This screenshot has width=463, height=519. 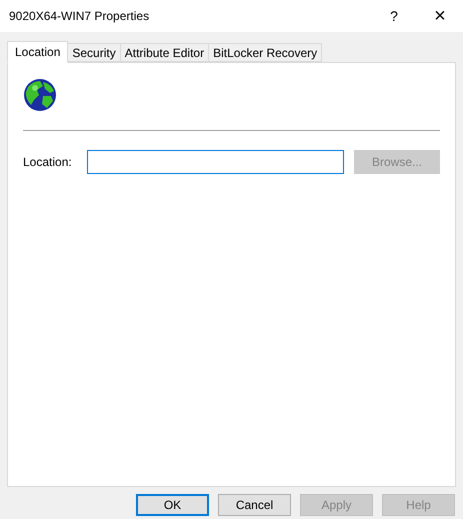 What do you see at coordinates (79, 16) in the screenshot?
I see `window-title: 9020X64-WIN7 Properties` at bounding box center [79, 16].